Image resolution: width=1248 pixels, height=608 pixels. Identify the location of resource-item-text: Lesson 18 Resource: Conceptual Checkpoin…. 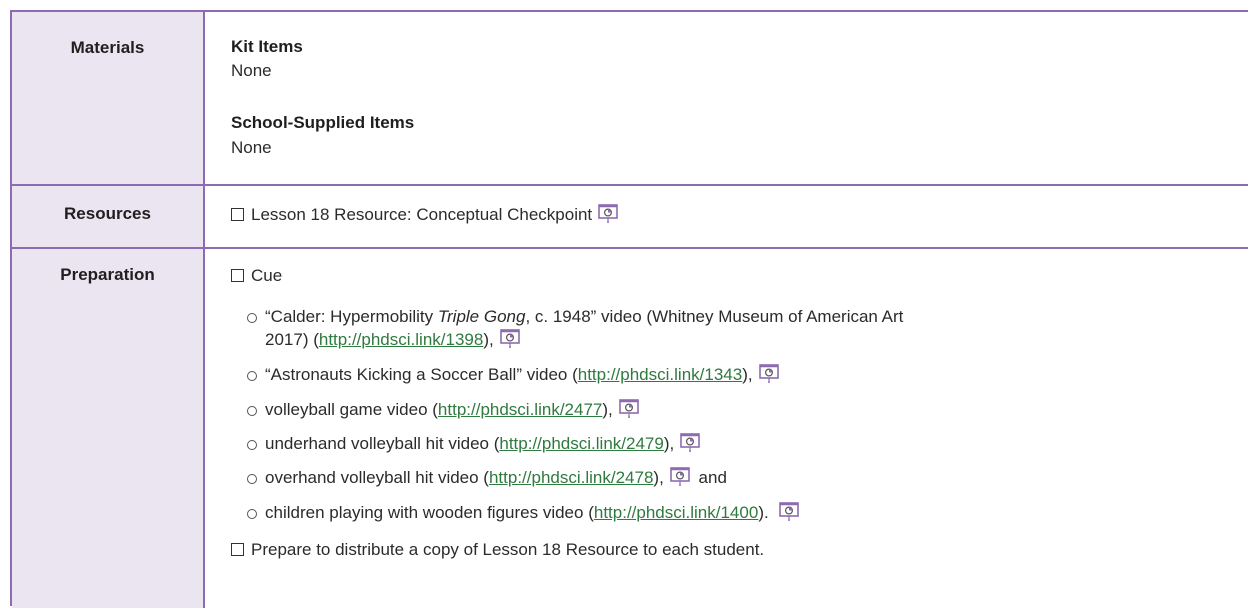
(422, 214).